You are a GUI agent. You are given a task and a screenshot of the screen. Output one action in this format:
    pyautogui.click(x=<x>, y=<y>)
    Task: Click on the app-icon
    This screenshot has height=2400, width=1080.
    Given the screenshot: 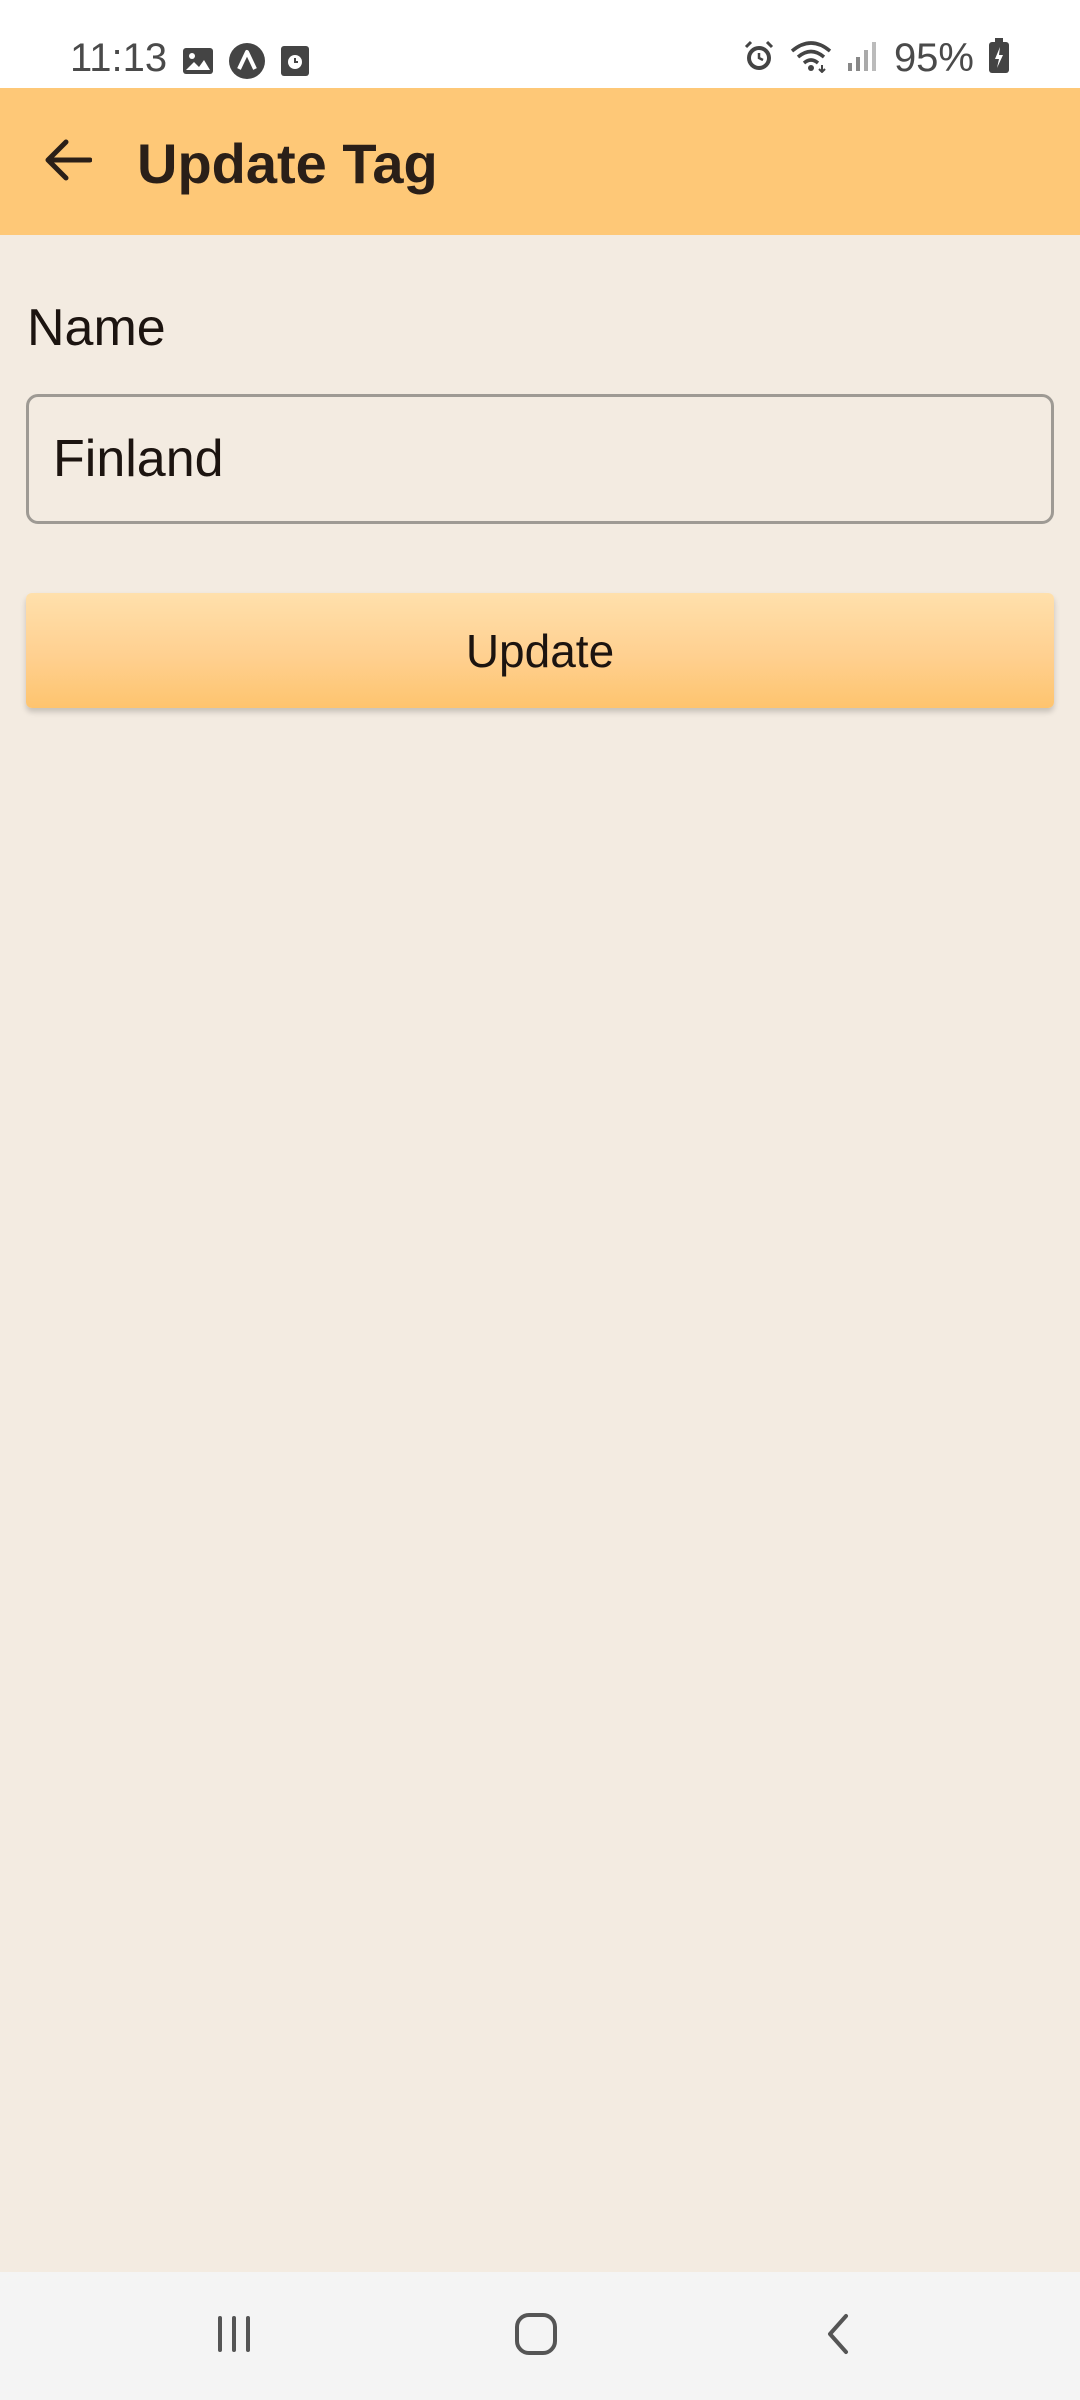 What is the action you would take?
    pyautogui.click(x=247, y=63)
    